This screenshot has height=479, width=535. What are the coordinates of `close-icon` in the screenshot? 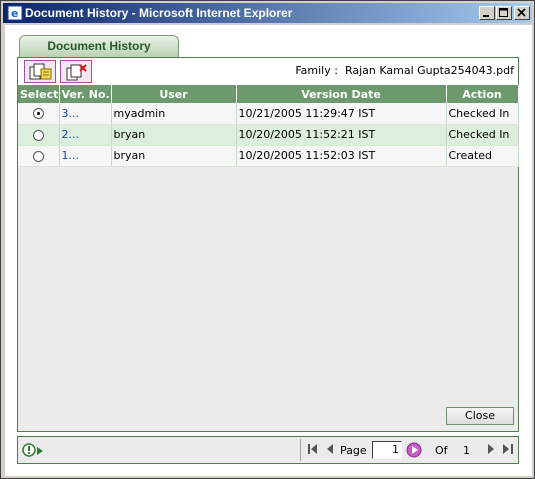 It's located at (521, 12).